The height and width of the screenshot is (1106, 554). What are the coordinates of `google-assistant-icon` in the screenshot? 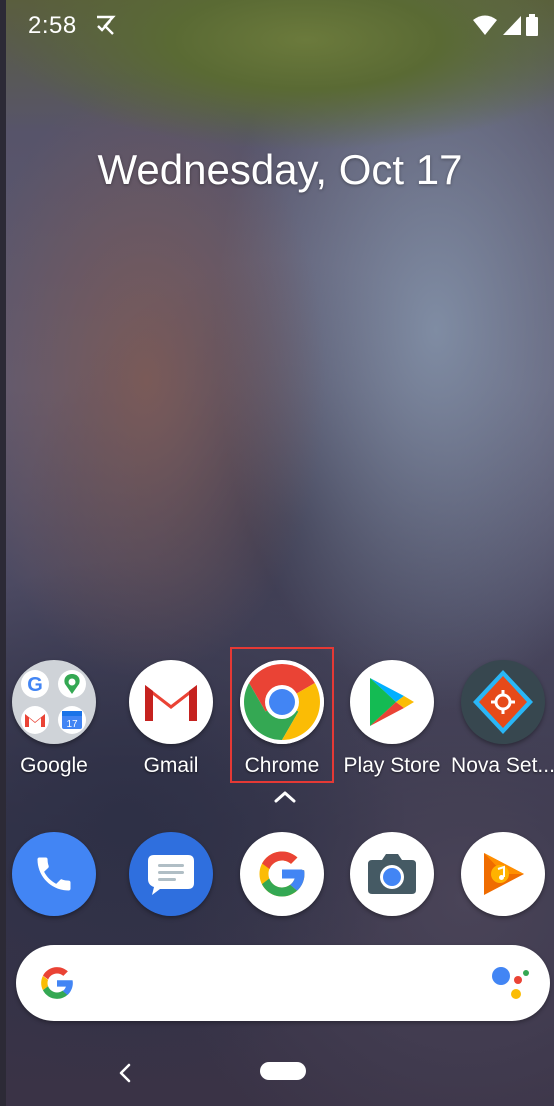 It's located at (510, 983).